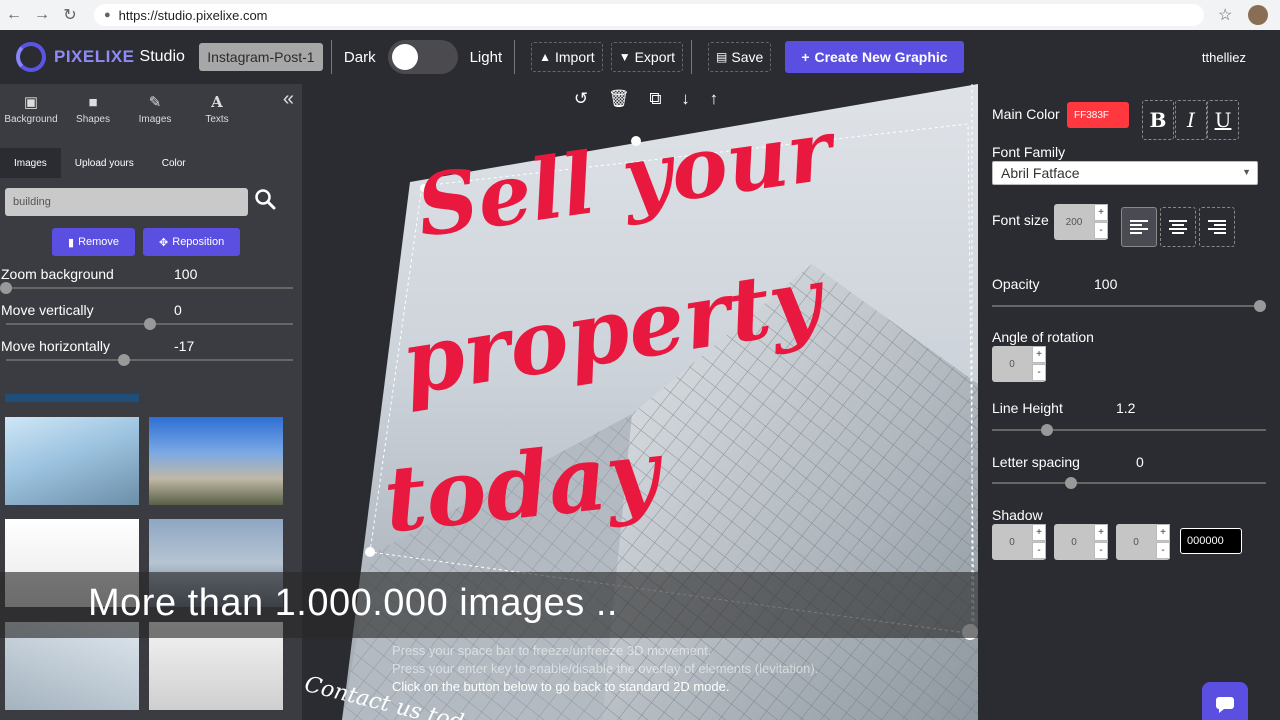  What do you see at coordinates (184, 346) in the screenshot?
I see `slider-value: -17` at bounding box center [184, 346].